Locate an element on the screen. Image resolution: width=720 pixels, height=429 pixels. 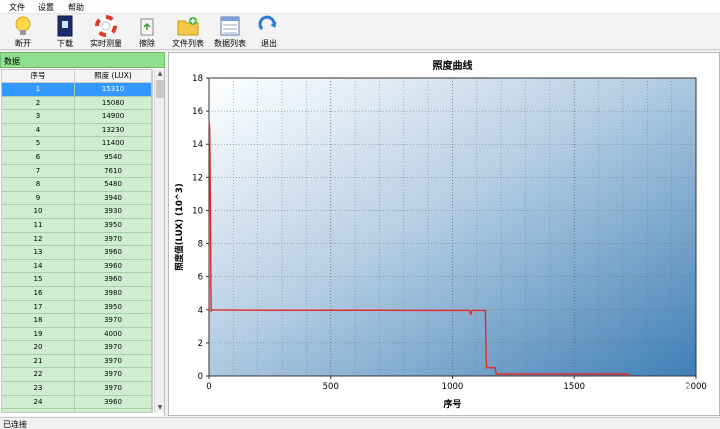
table-row: 22 3970 is located at coordinates (77, 375).